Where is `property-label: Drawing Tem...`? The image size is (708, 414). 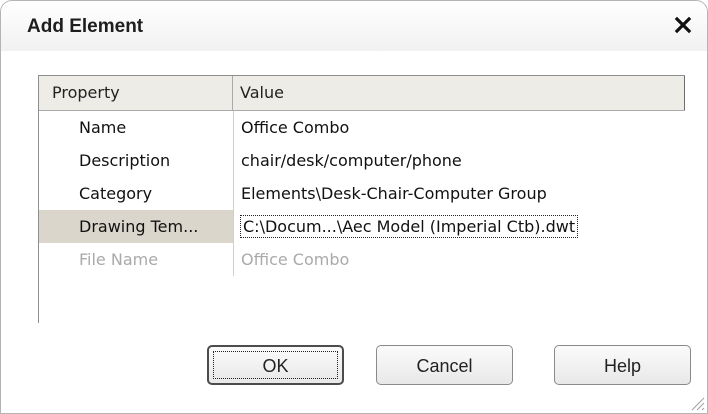
property-label: Drawing Tem... is located at coordinates (136, 226).